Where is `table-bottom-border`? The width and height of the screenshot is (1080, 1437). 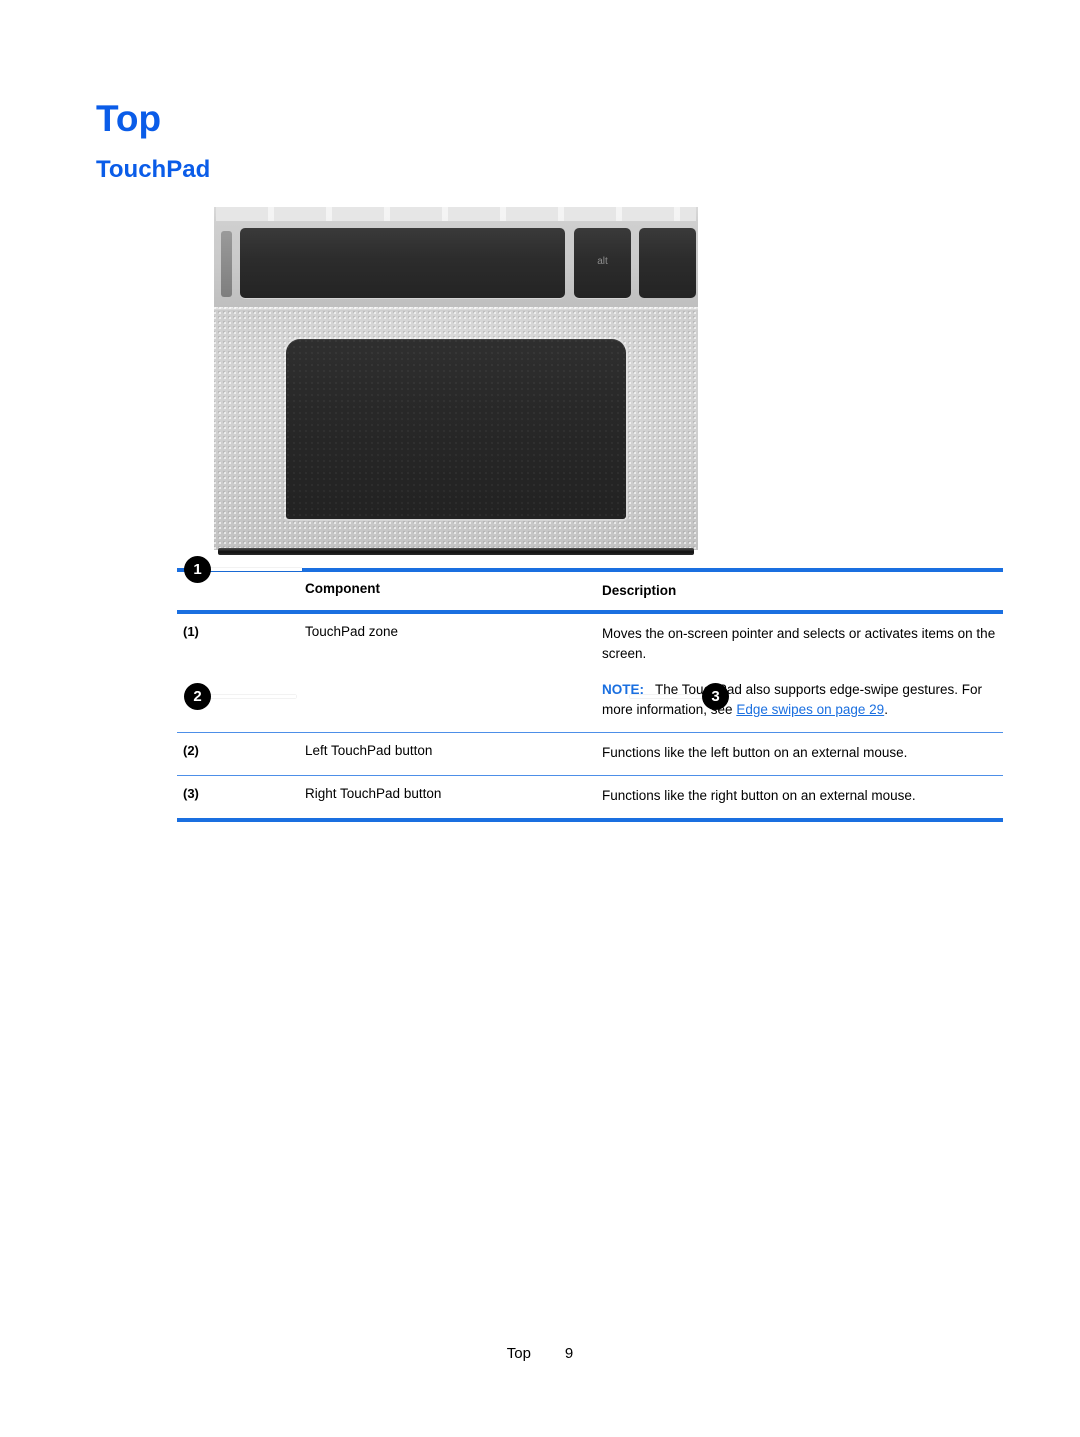
table-bottom-border is located at coordinates (590, 819).